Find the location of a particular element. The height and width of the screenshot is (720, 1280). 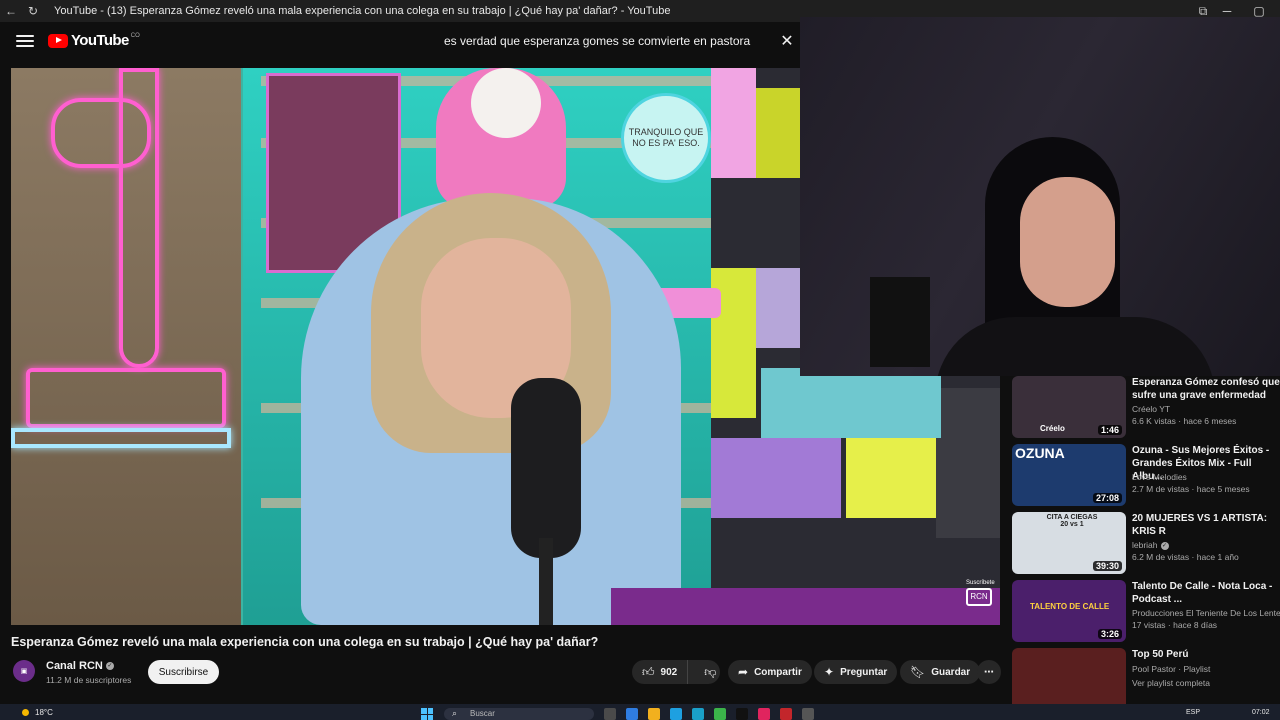

minimize-button: ─ is located at coordinates (1227, 11).